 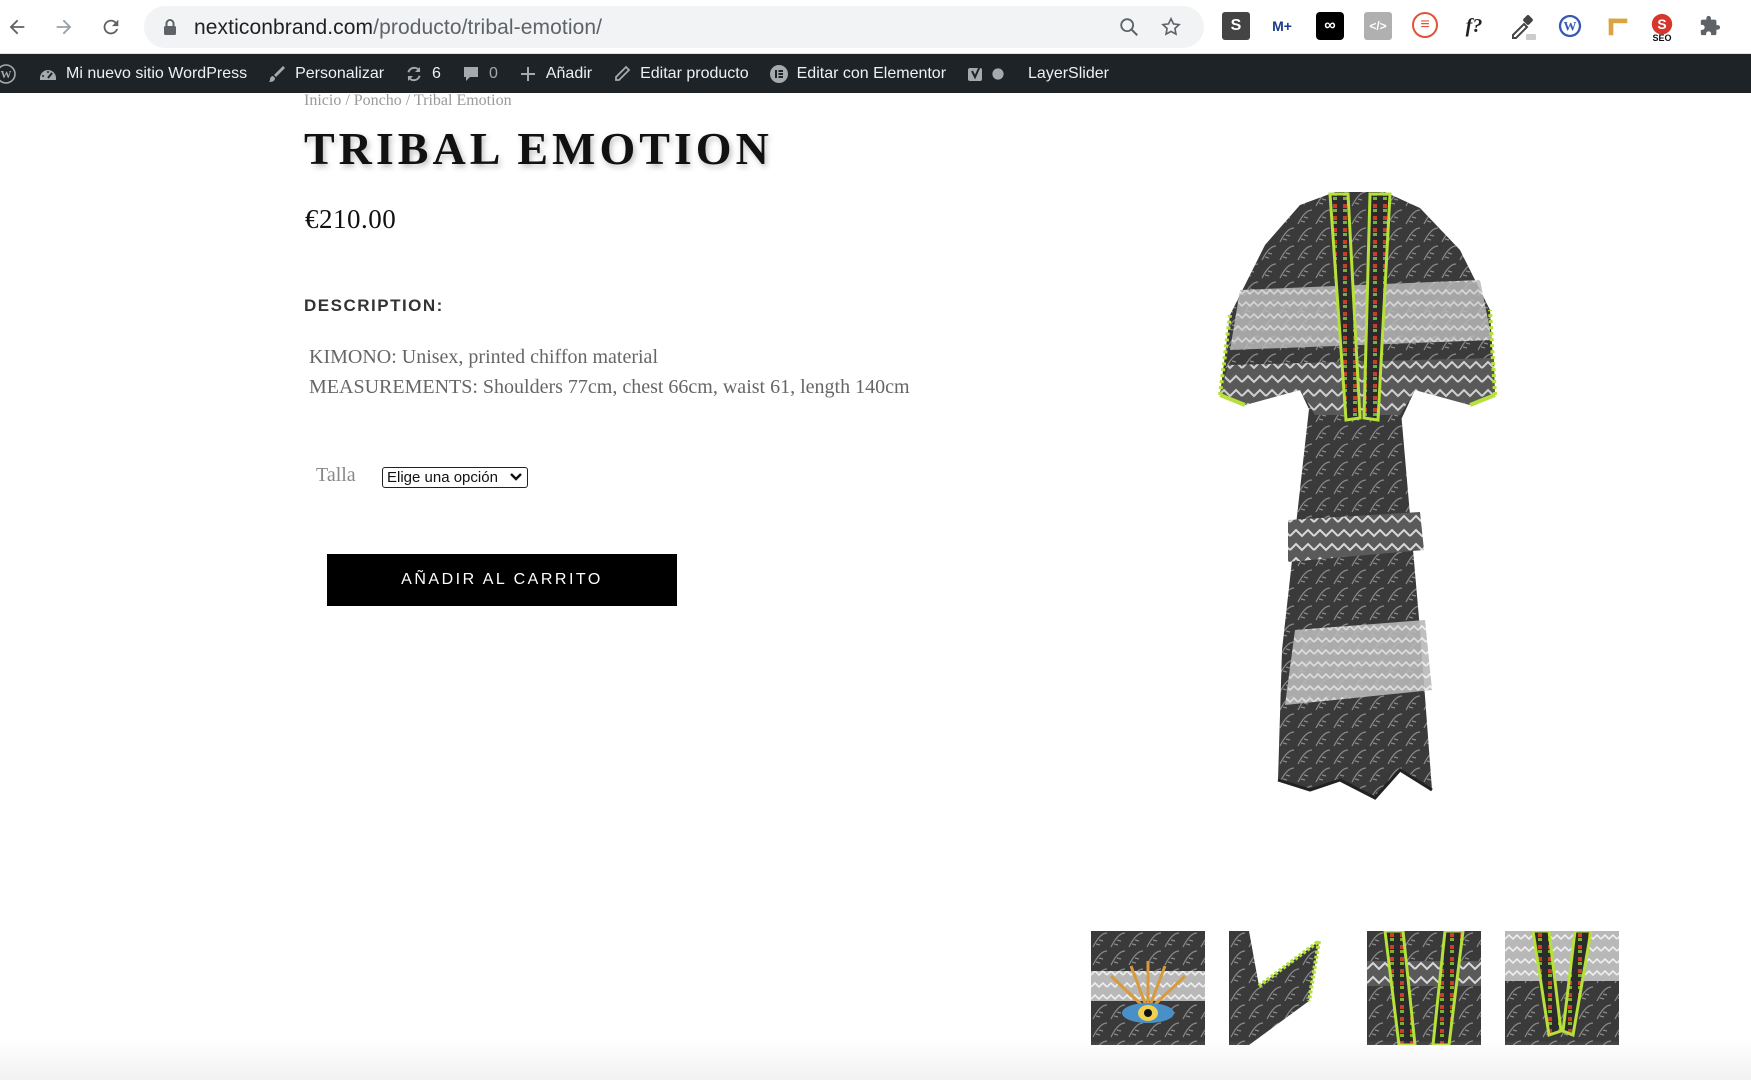 What do you see at coordinates (436, 73) in the screenshot?
I see `adminbar-updates-count: 6` at bounding box center [436, 73].